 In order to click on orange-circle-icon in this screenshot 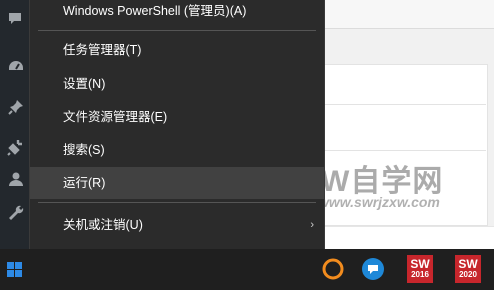, I will do `click(333, 269)`.